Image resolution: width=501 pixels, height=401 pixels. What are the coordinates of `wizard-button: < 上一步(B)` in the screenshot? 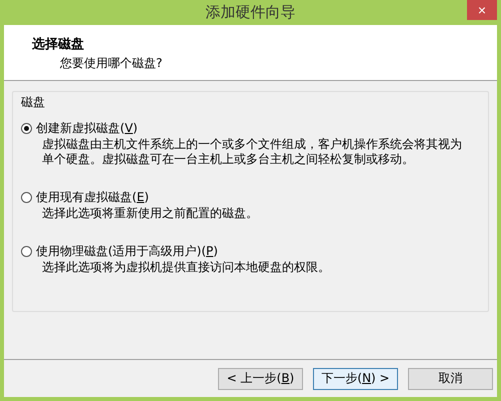 It's located at (260, 379).